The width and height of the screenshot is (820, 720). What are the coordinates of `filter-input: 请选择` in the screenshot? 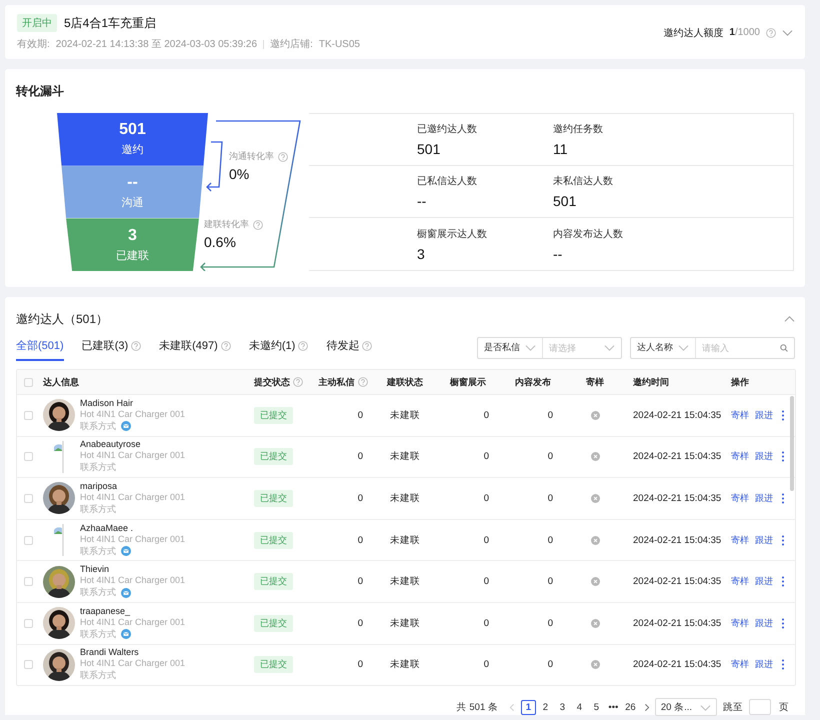 It's located at (574, 347).